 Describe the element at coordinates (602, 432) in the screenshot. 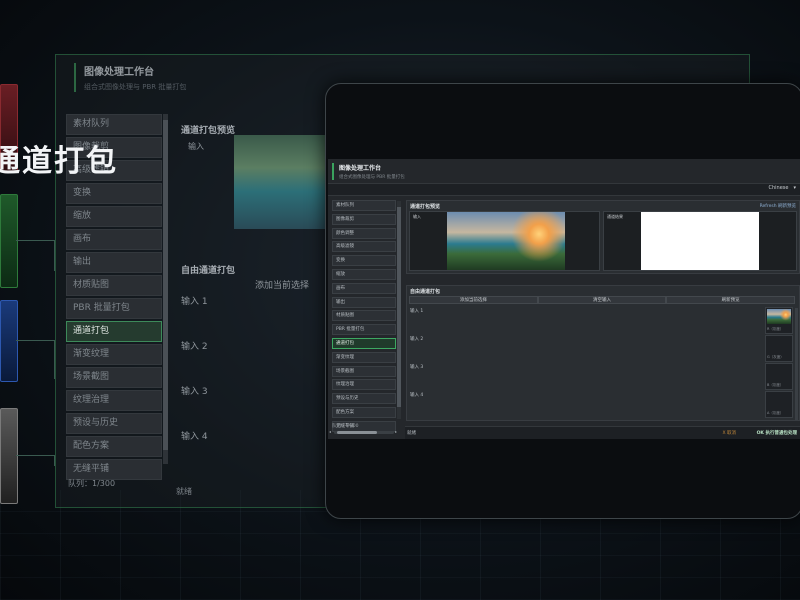

I see `status-bar: 就绪 X 取消 OK 执行普通包处理` at that location.